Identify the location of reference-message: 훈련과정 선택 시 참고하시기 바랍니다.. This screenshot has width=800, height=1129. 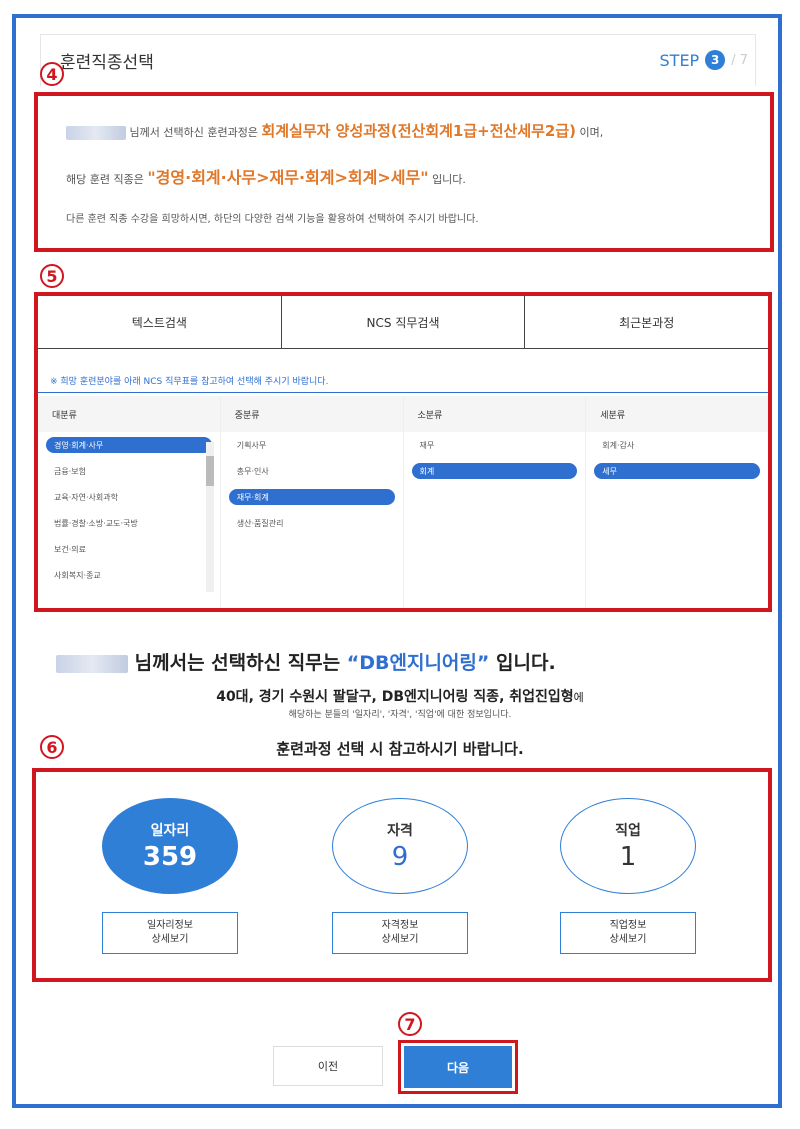
(400, 749).